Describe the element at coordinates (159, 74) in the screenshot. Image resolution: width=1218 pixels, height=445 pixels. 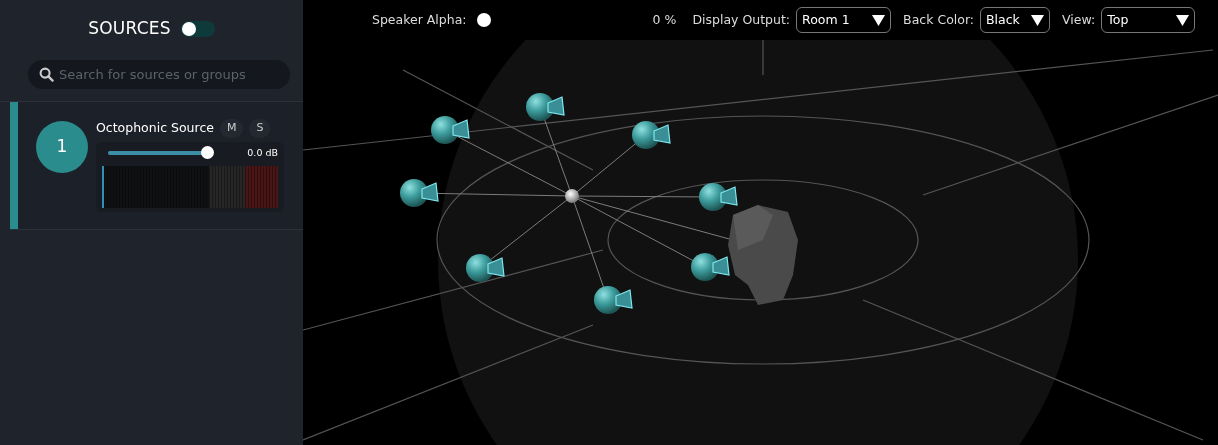
I see `search-field: Search for sources or groups` at that location.